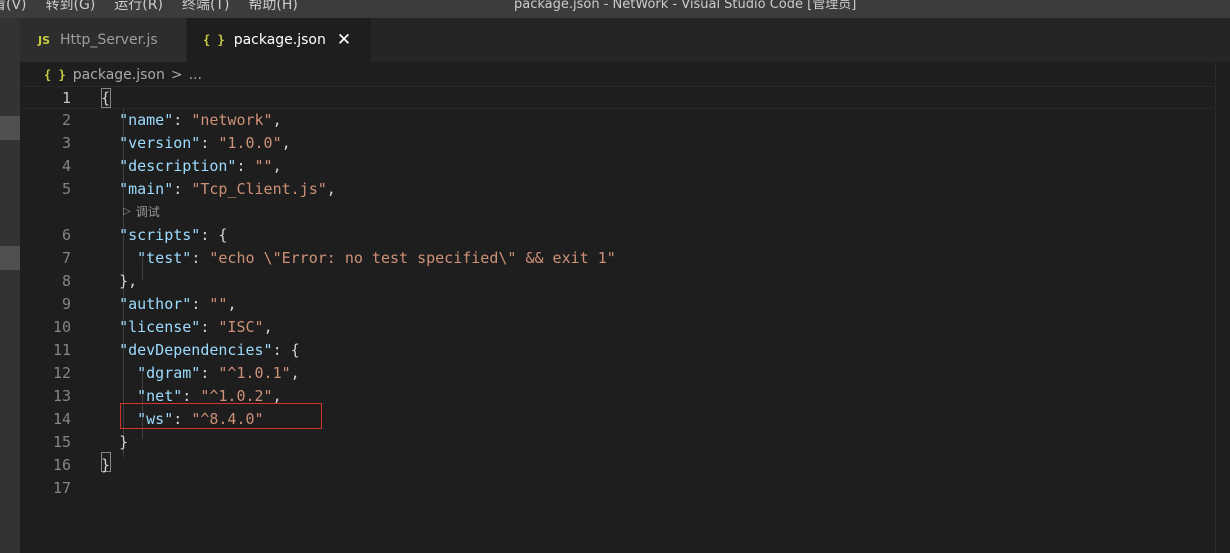  Describe the element at coordinates (620, 143) in the screenshot. I see `code-line: 3 "version": "1.0.0",` at that location.